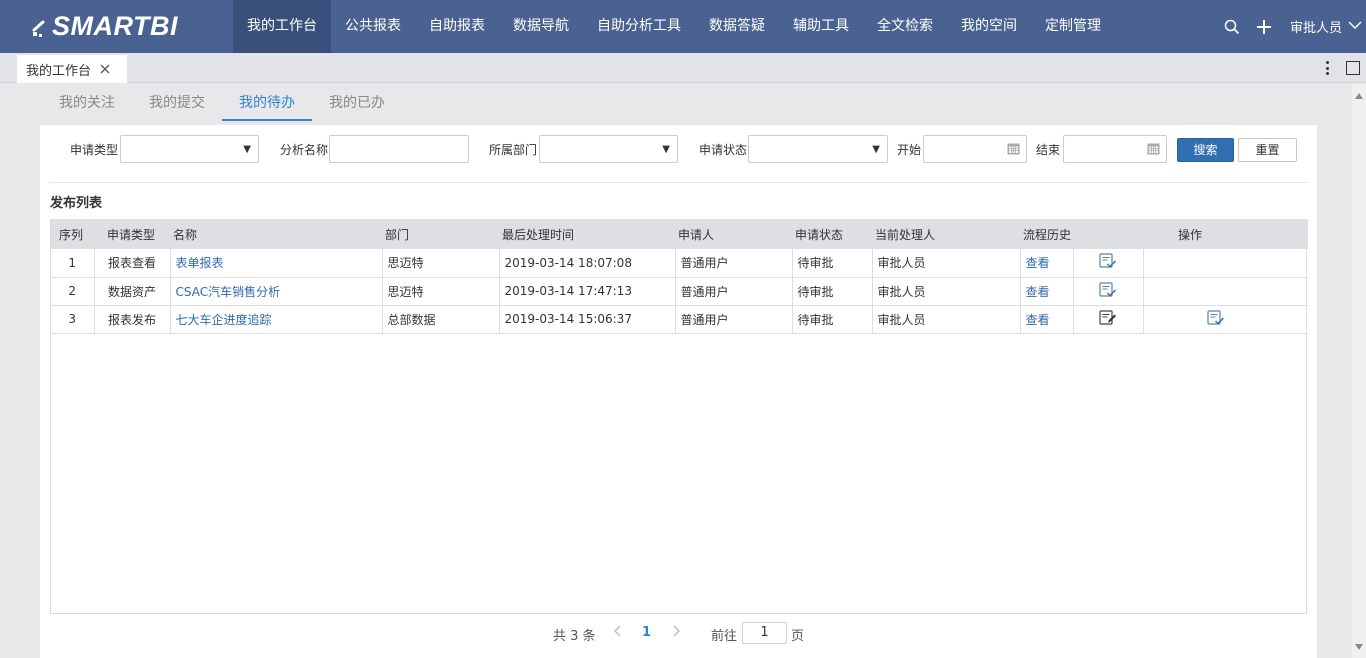 The height and width of the screenshot is (658, 1366). Describe the element at coordinates (798, 636) in the screenshot. I see `page-suffix-label: 页` at that location.